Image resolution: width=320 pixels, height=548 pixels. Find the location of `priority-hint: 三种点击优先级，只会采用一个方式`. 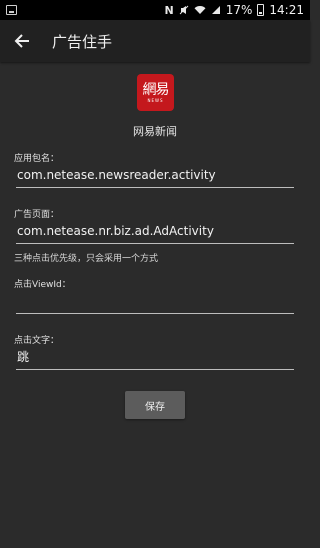

priority-hint: 三种点击优先级，只会采用一个方式 is located at coordinates (86, 259).